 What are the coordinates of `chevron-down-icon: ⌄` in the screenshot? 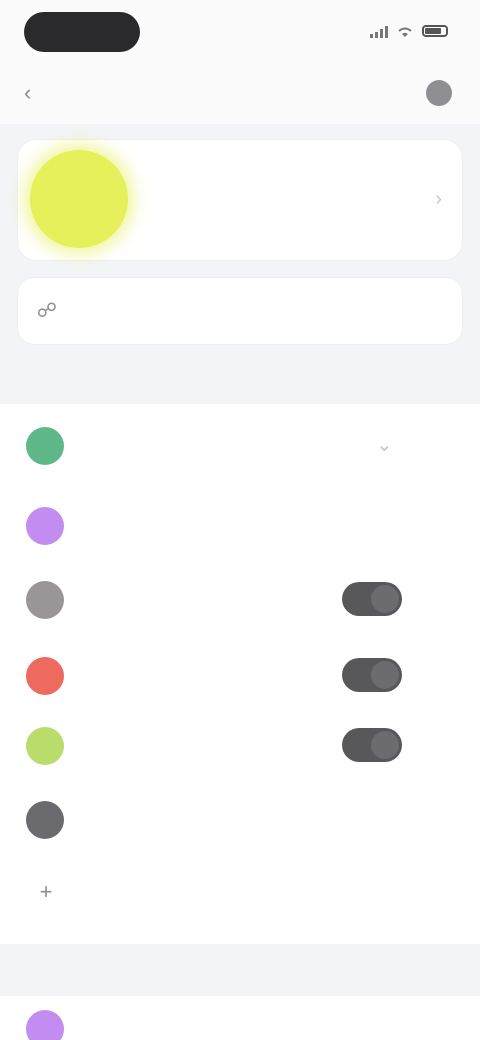 It's located at (384, 444).